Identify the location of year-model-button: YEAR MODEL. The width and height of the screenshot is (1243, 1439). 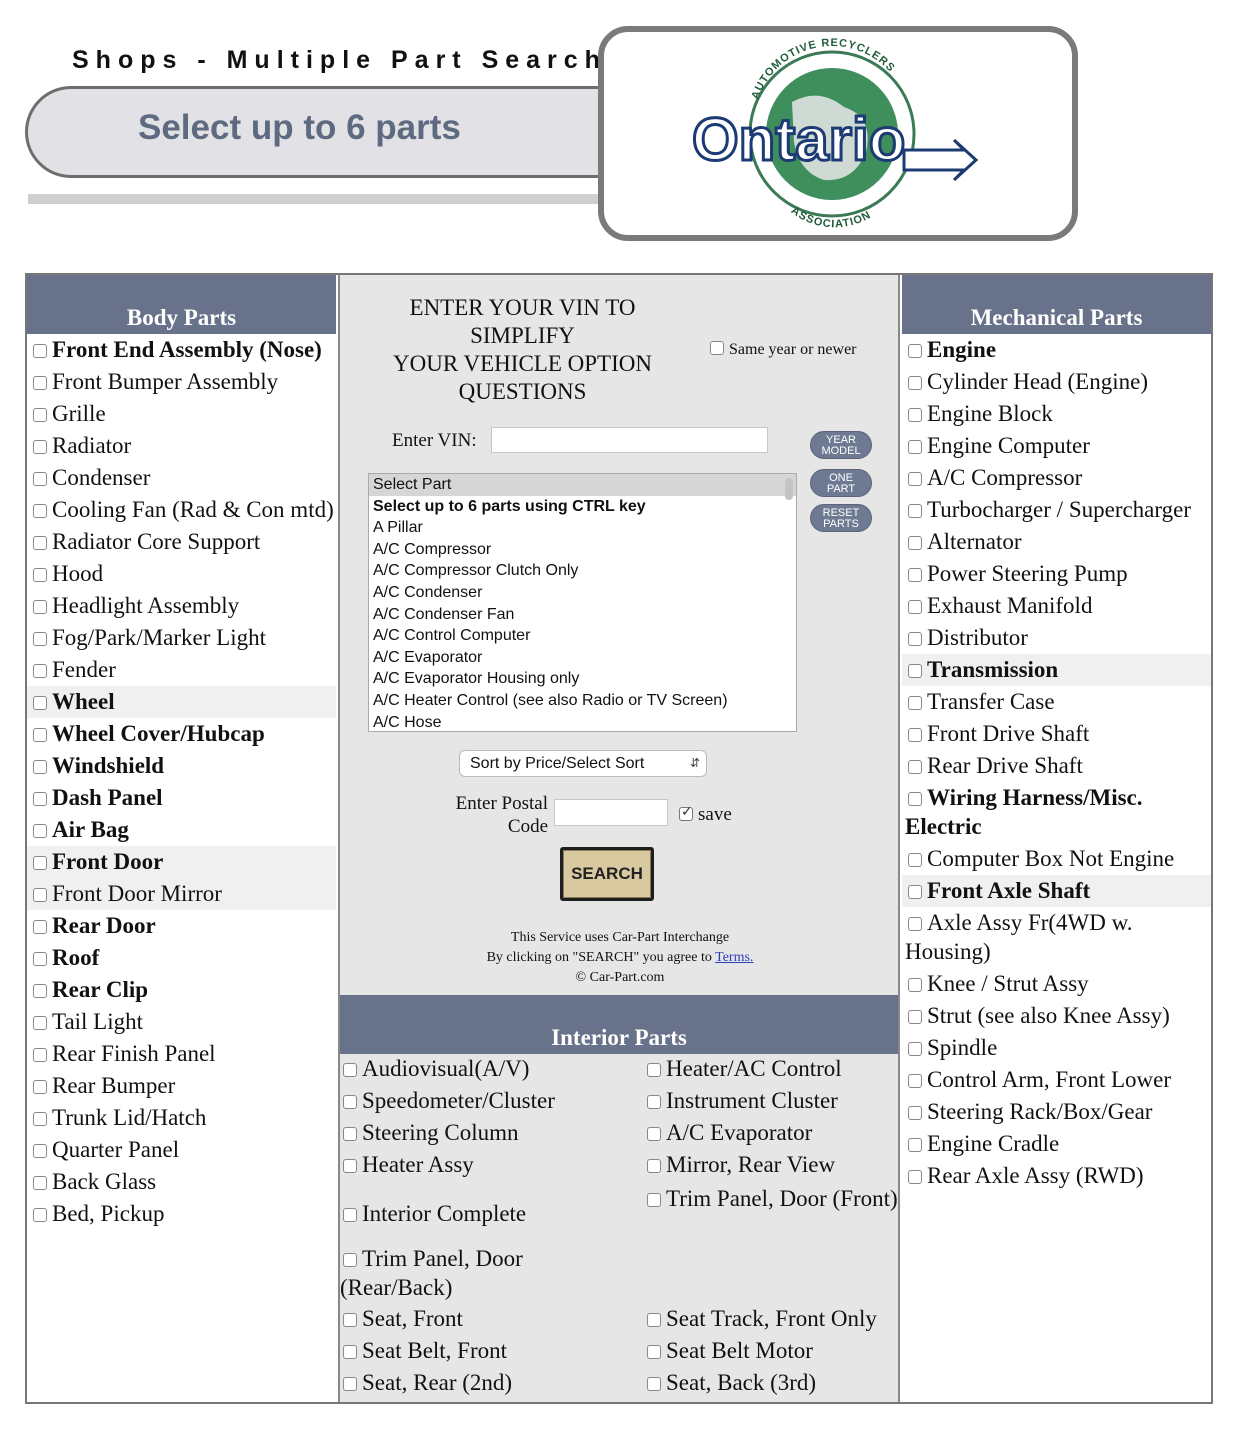
(841, 445).